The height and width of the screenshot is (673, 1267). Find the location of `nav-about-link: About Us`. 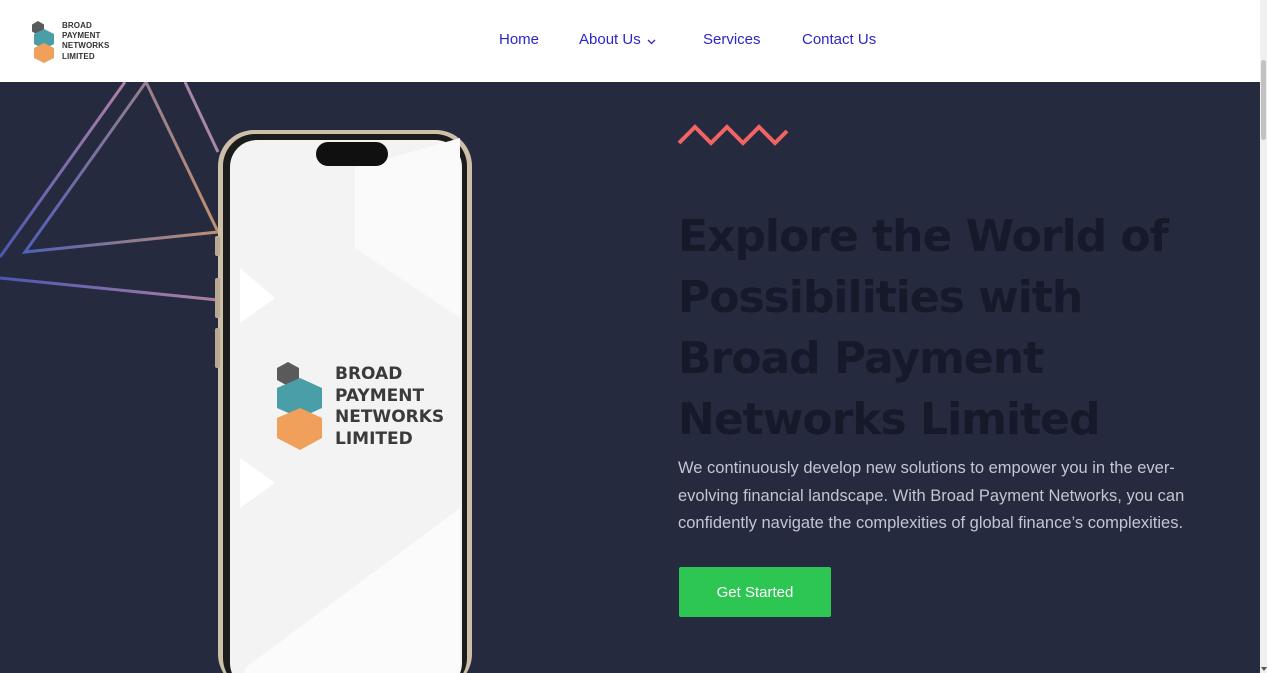

nav-about-link: About Us is located at coordinates (617, 40).